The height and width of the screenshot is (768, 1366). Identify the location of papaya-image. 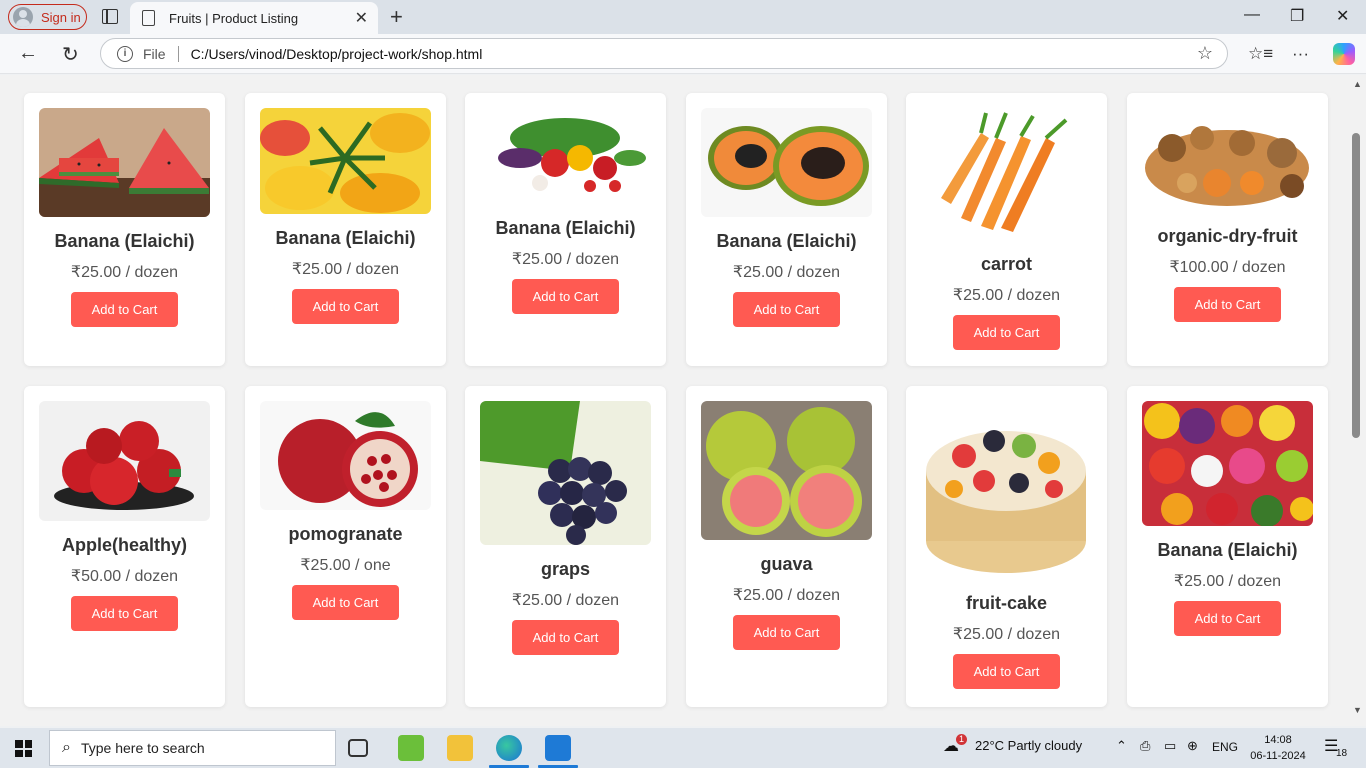
(786, 162).